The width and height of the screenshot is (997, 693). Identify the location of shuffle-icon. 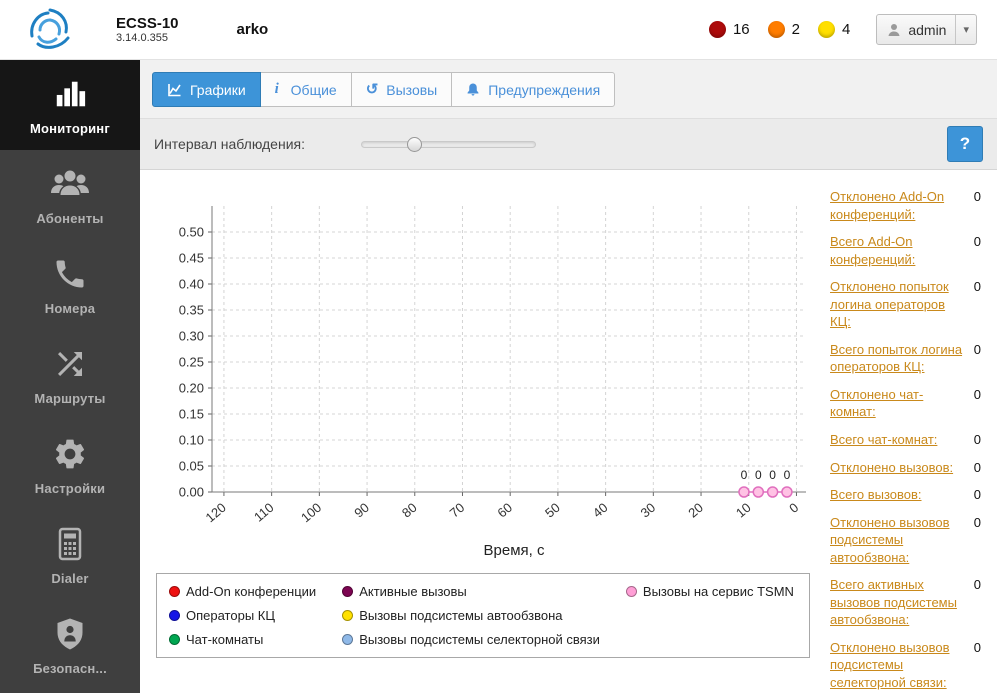
(70, 364).